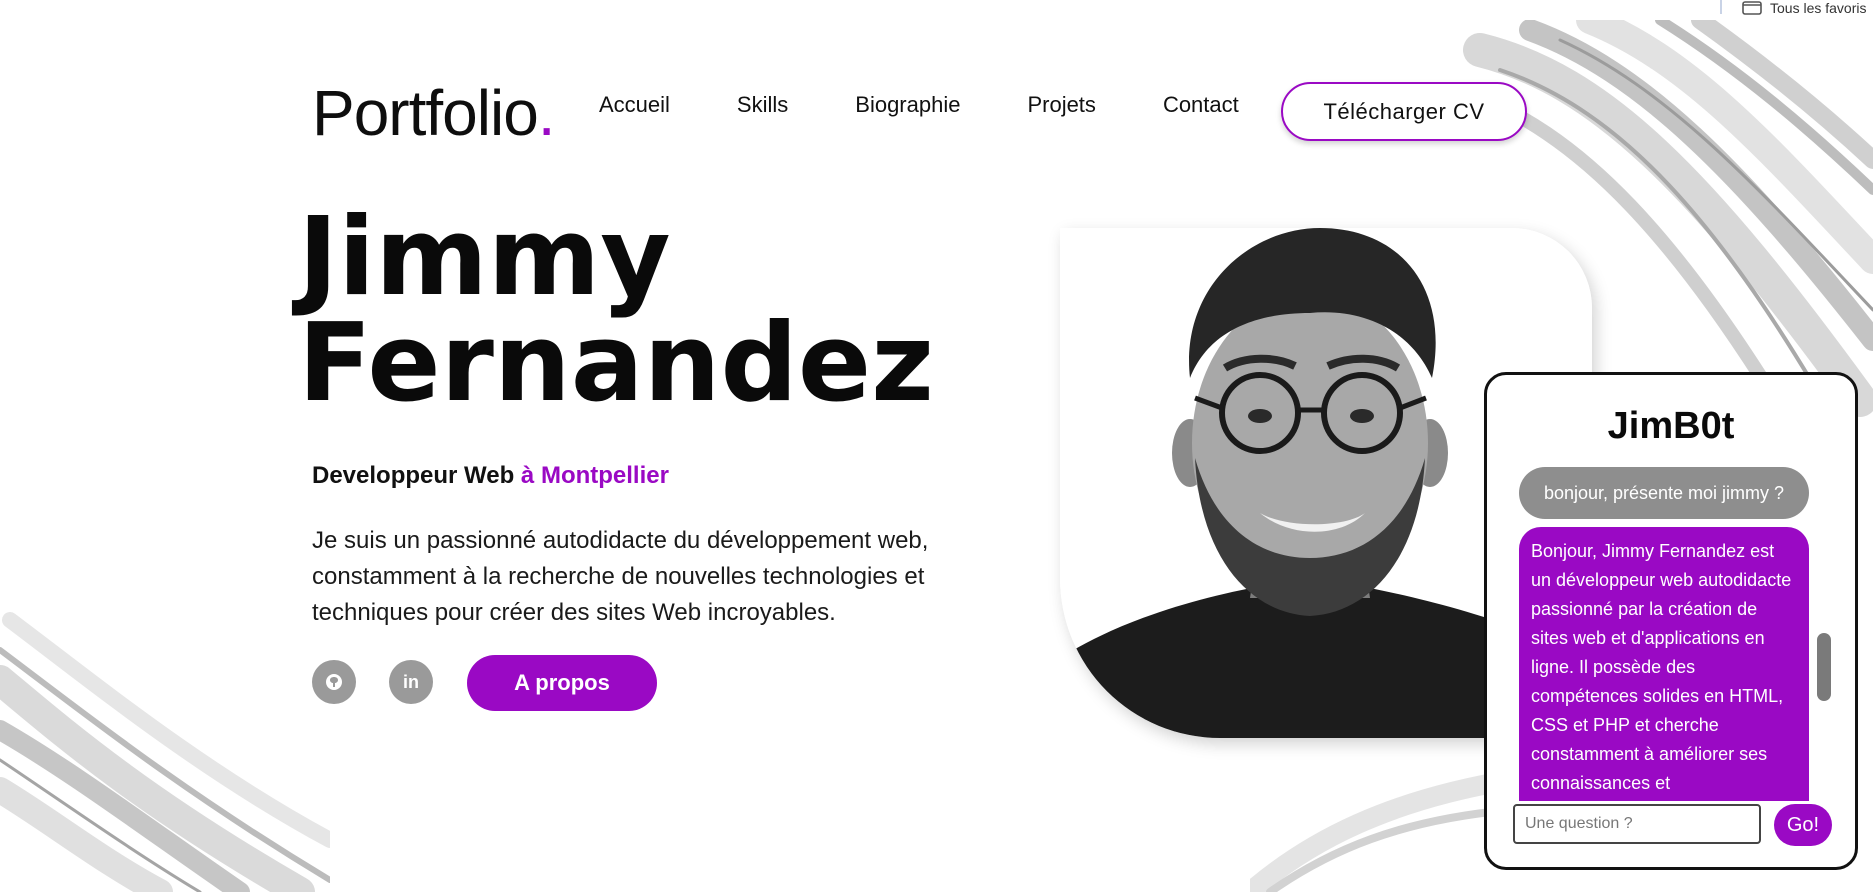  I want to click on bookmarks-bar: Tous les favoris, so click(936, 14).